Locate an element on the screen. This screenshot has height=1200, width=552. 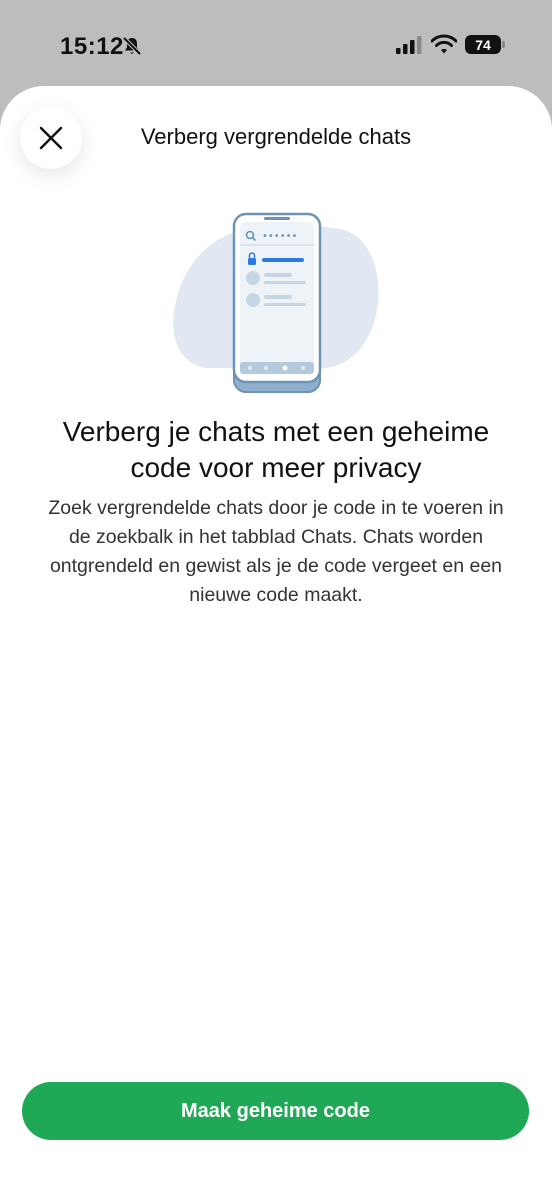
phone-illustration: •••••• is located at coordinates (276, 302).